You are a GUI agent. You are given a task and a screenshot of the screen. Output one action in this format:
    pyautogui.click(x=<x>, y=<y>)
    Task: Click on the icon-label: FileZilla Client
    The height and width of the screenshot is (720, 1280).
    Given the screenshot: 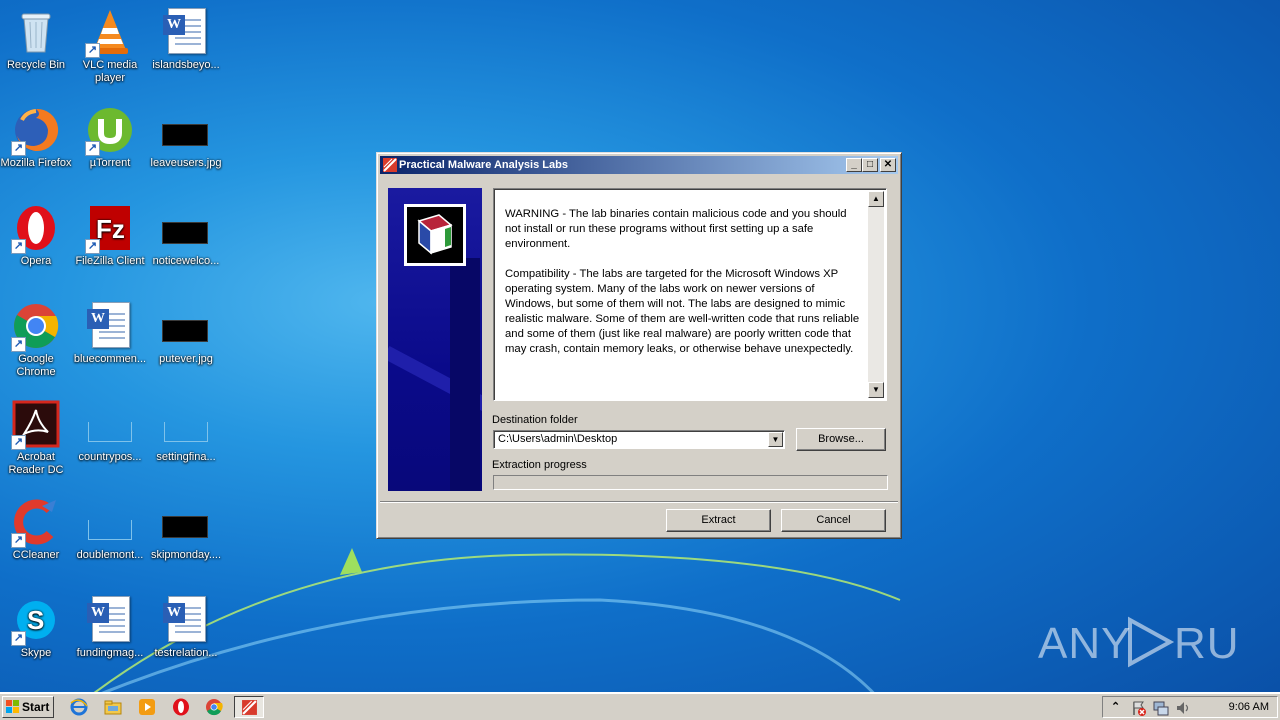 What is the action you would take?
    pyautogui.click(x=110, y=261)
    